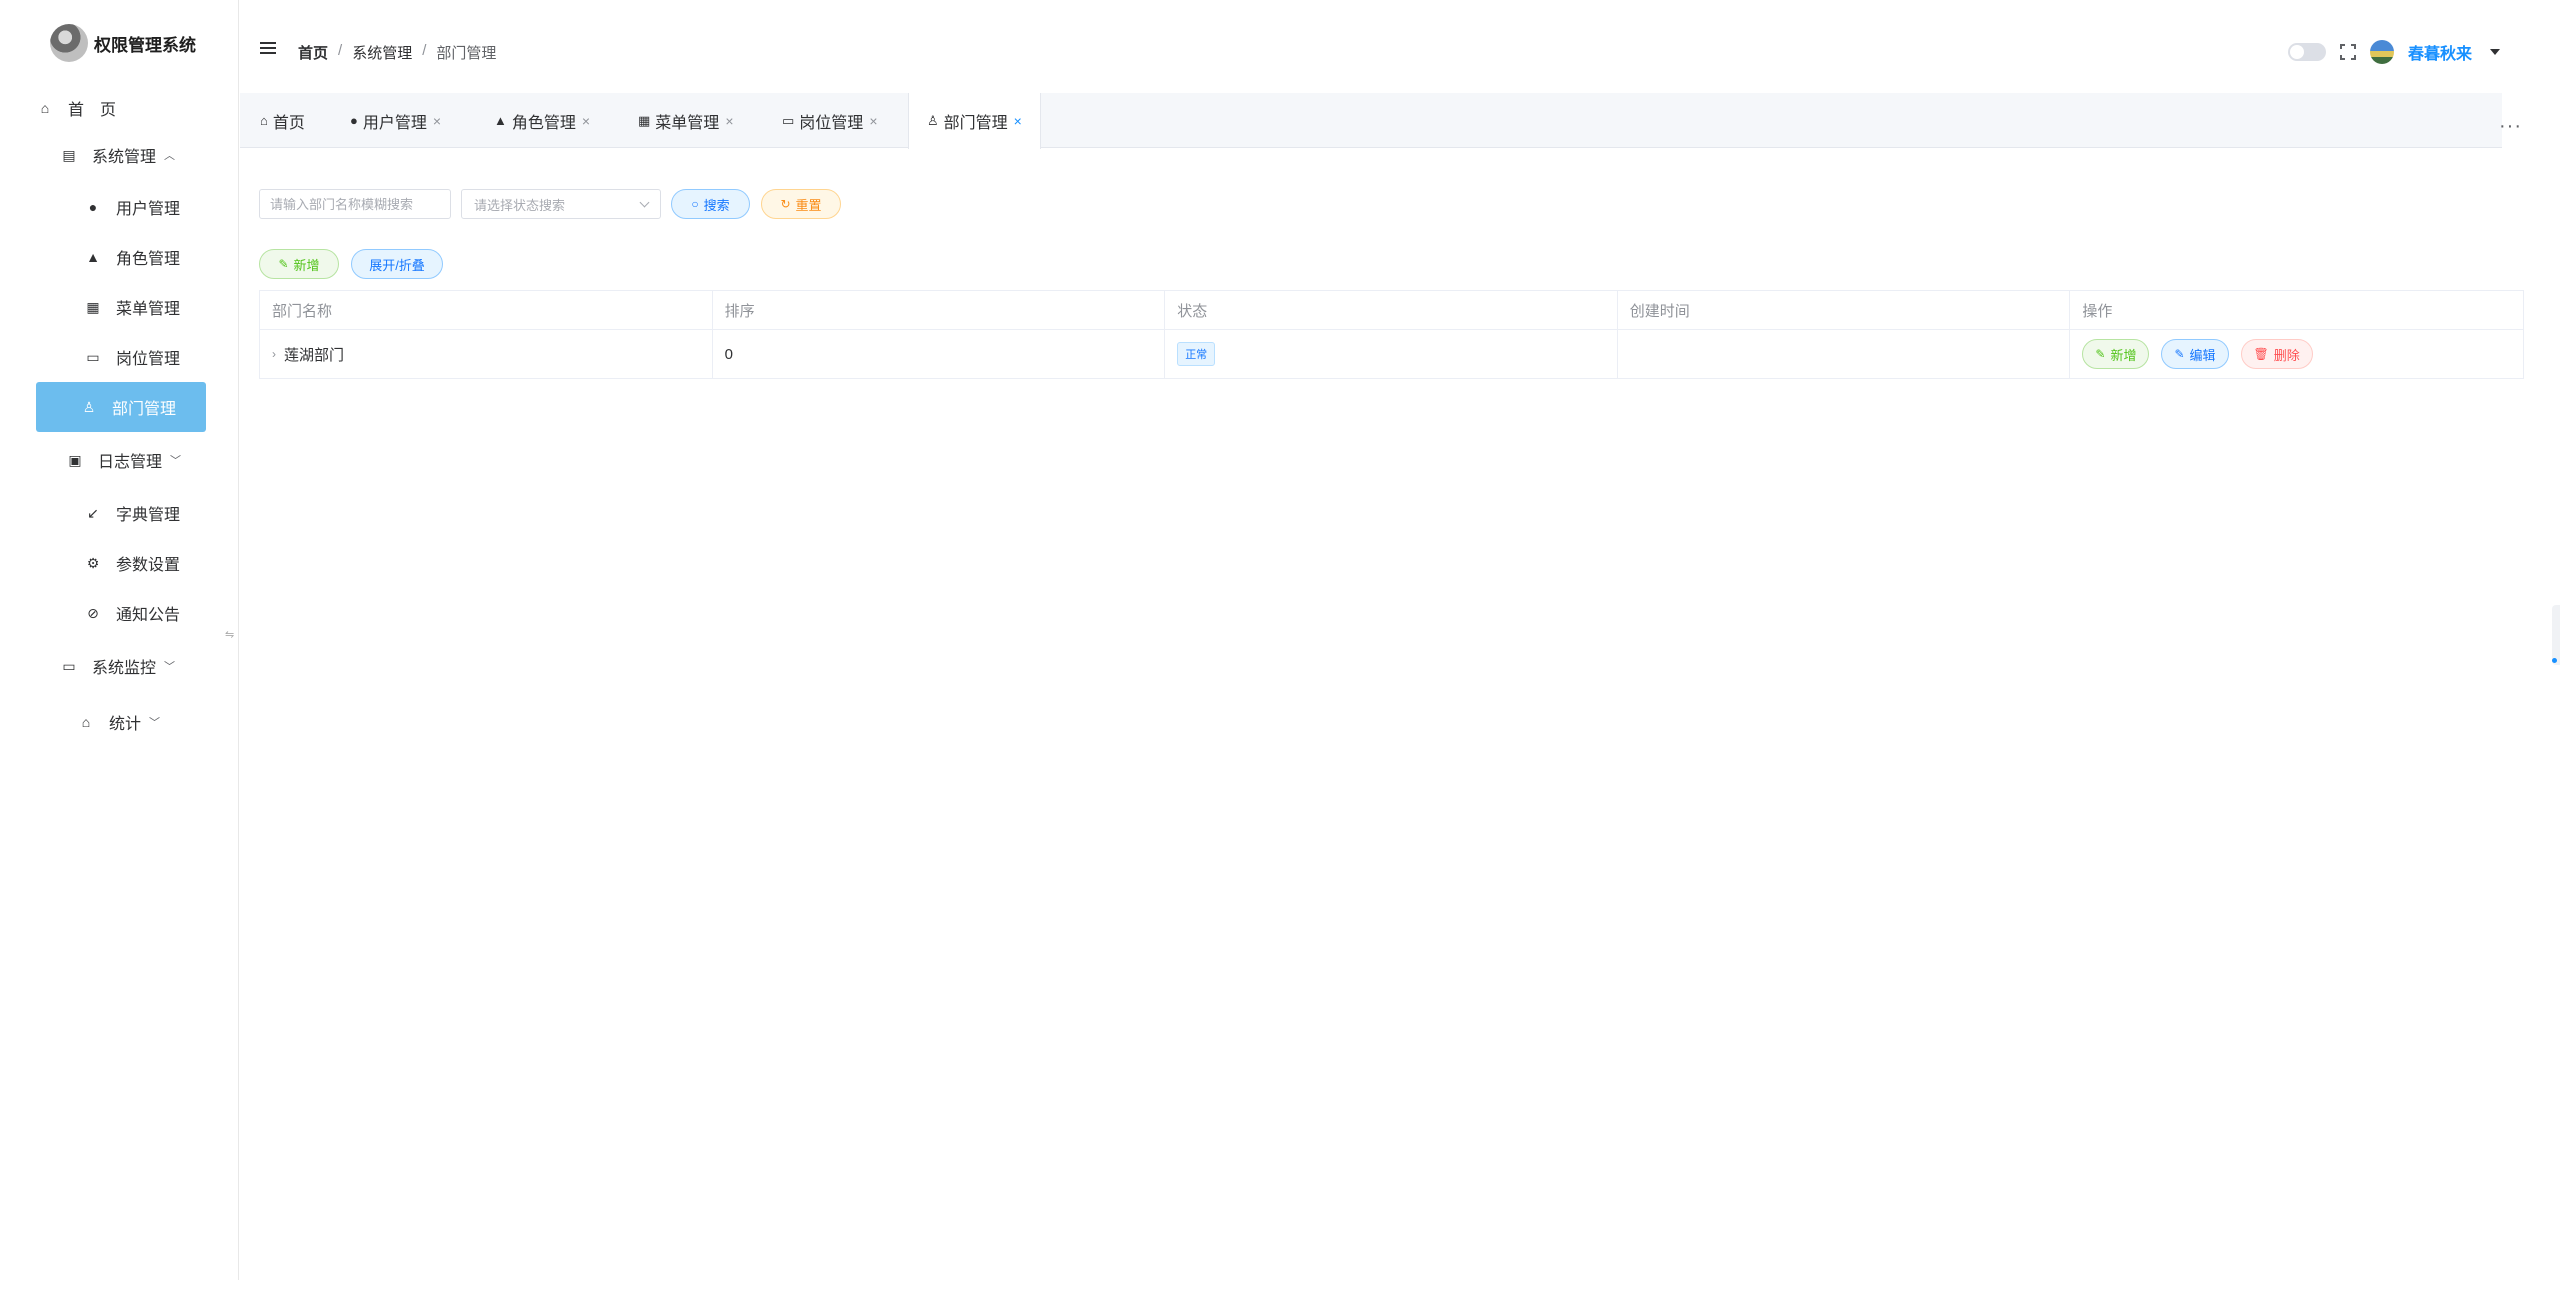 This screenshot has width=2560, height=1305. I want to click on search-button-label: 搜索, so click(716, 205).